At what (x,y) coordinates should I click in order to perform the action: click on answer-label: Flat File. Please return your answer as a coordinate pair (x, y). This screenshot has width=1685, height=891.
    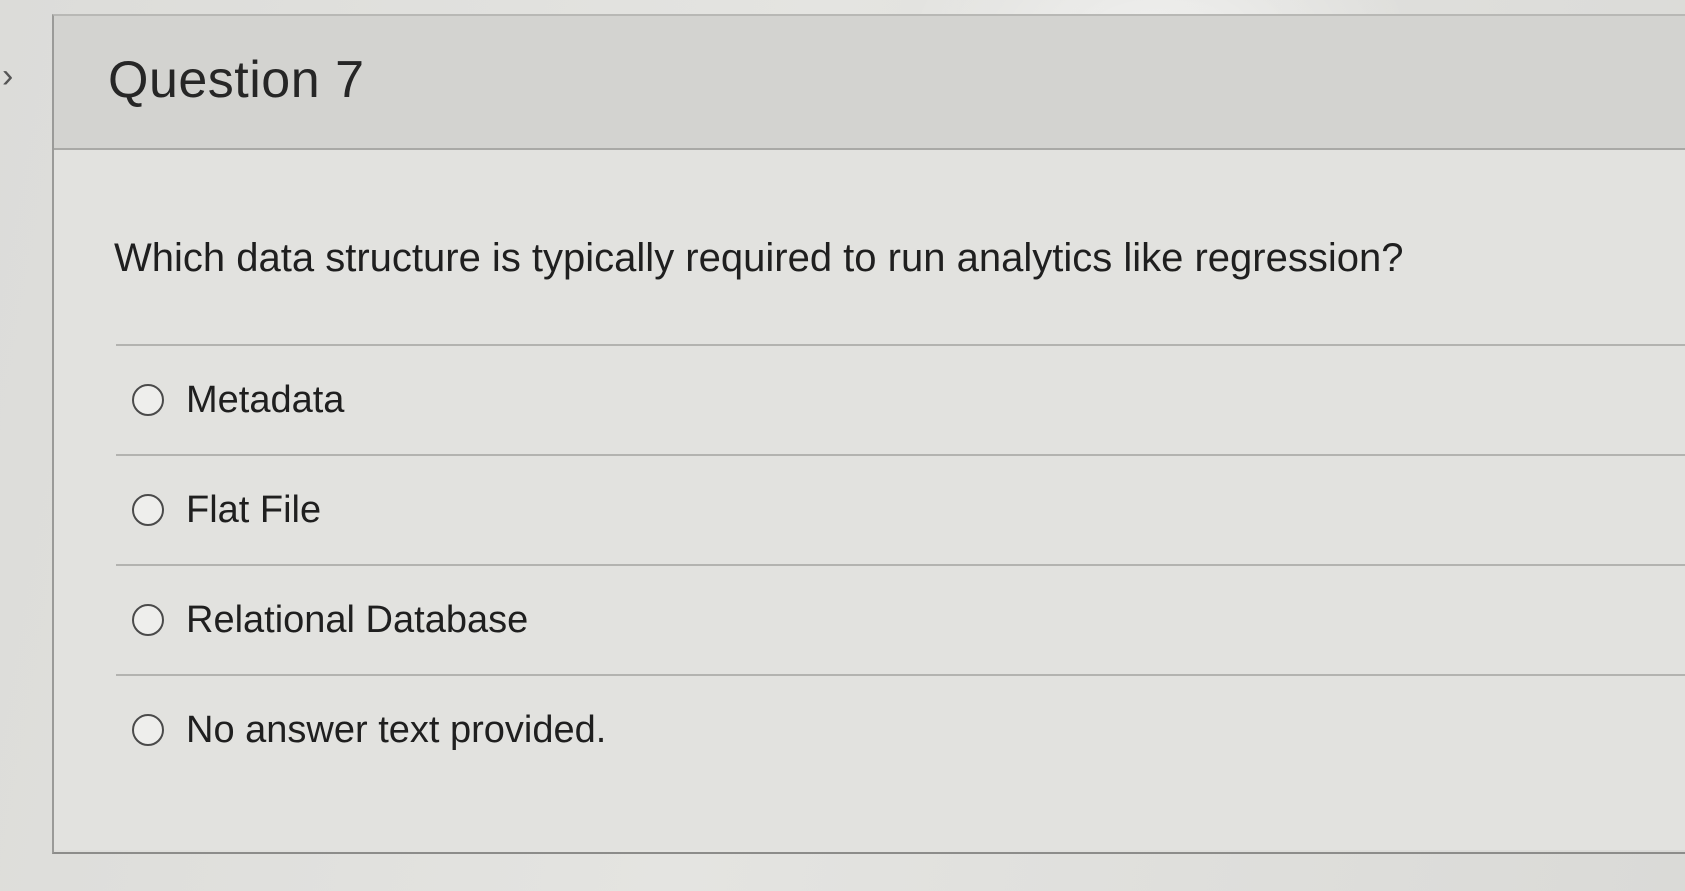
    Looking at the image, I should click on (254, 509).